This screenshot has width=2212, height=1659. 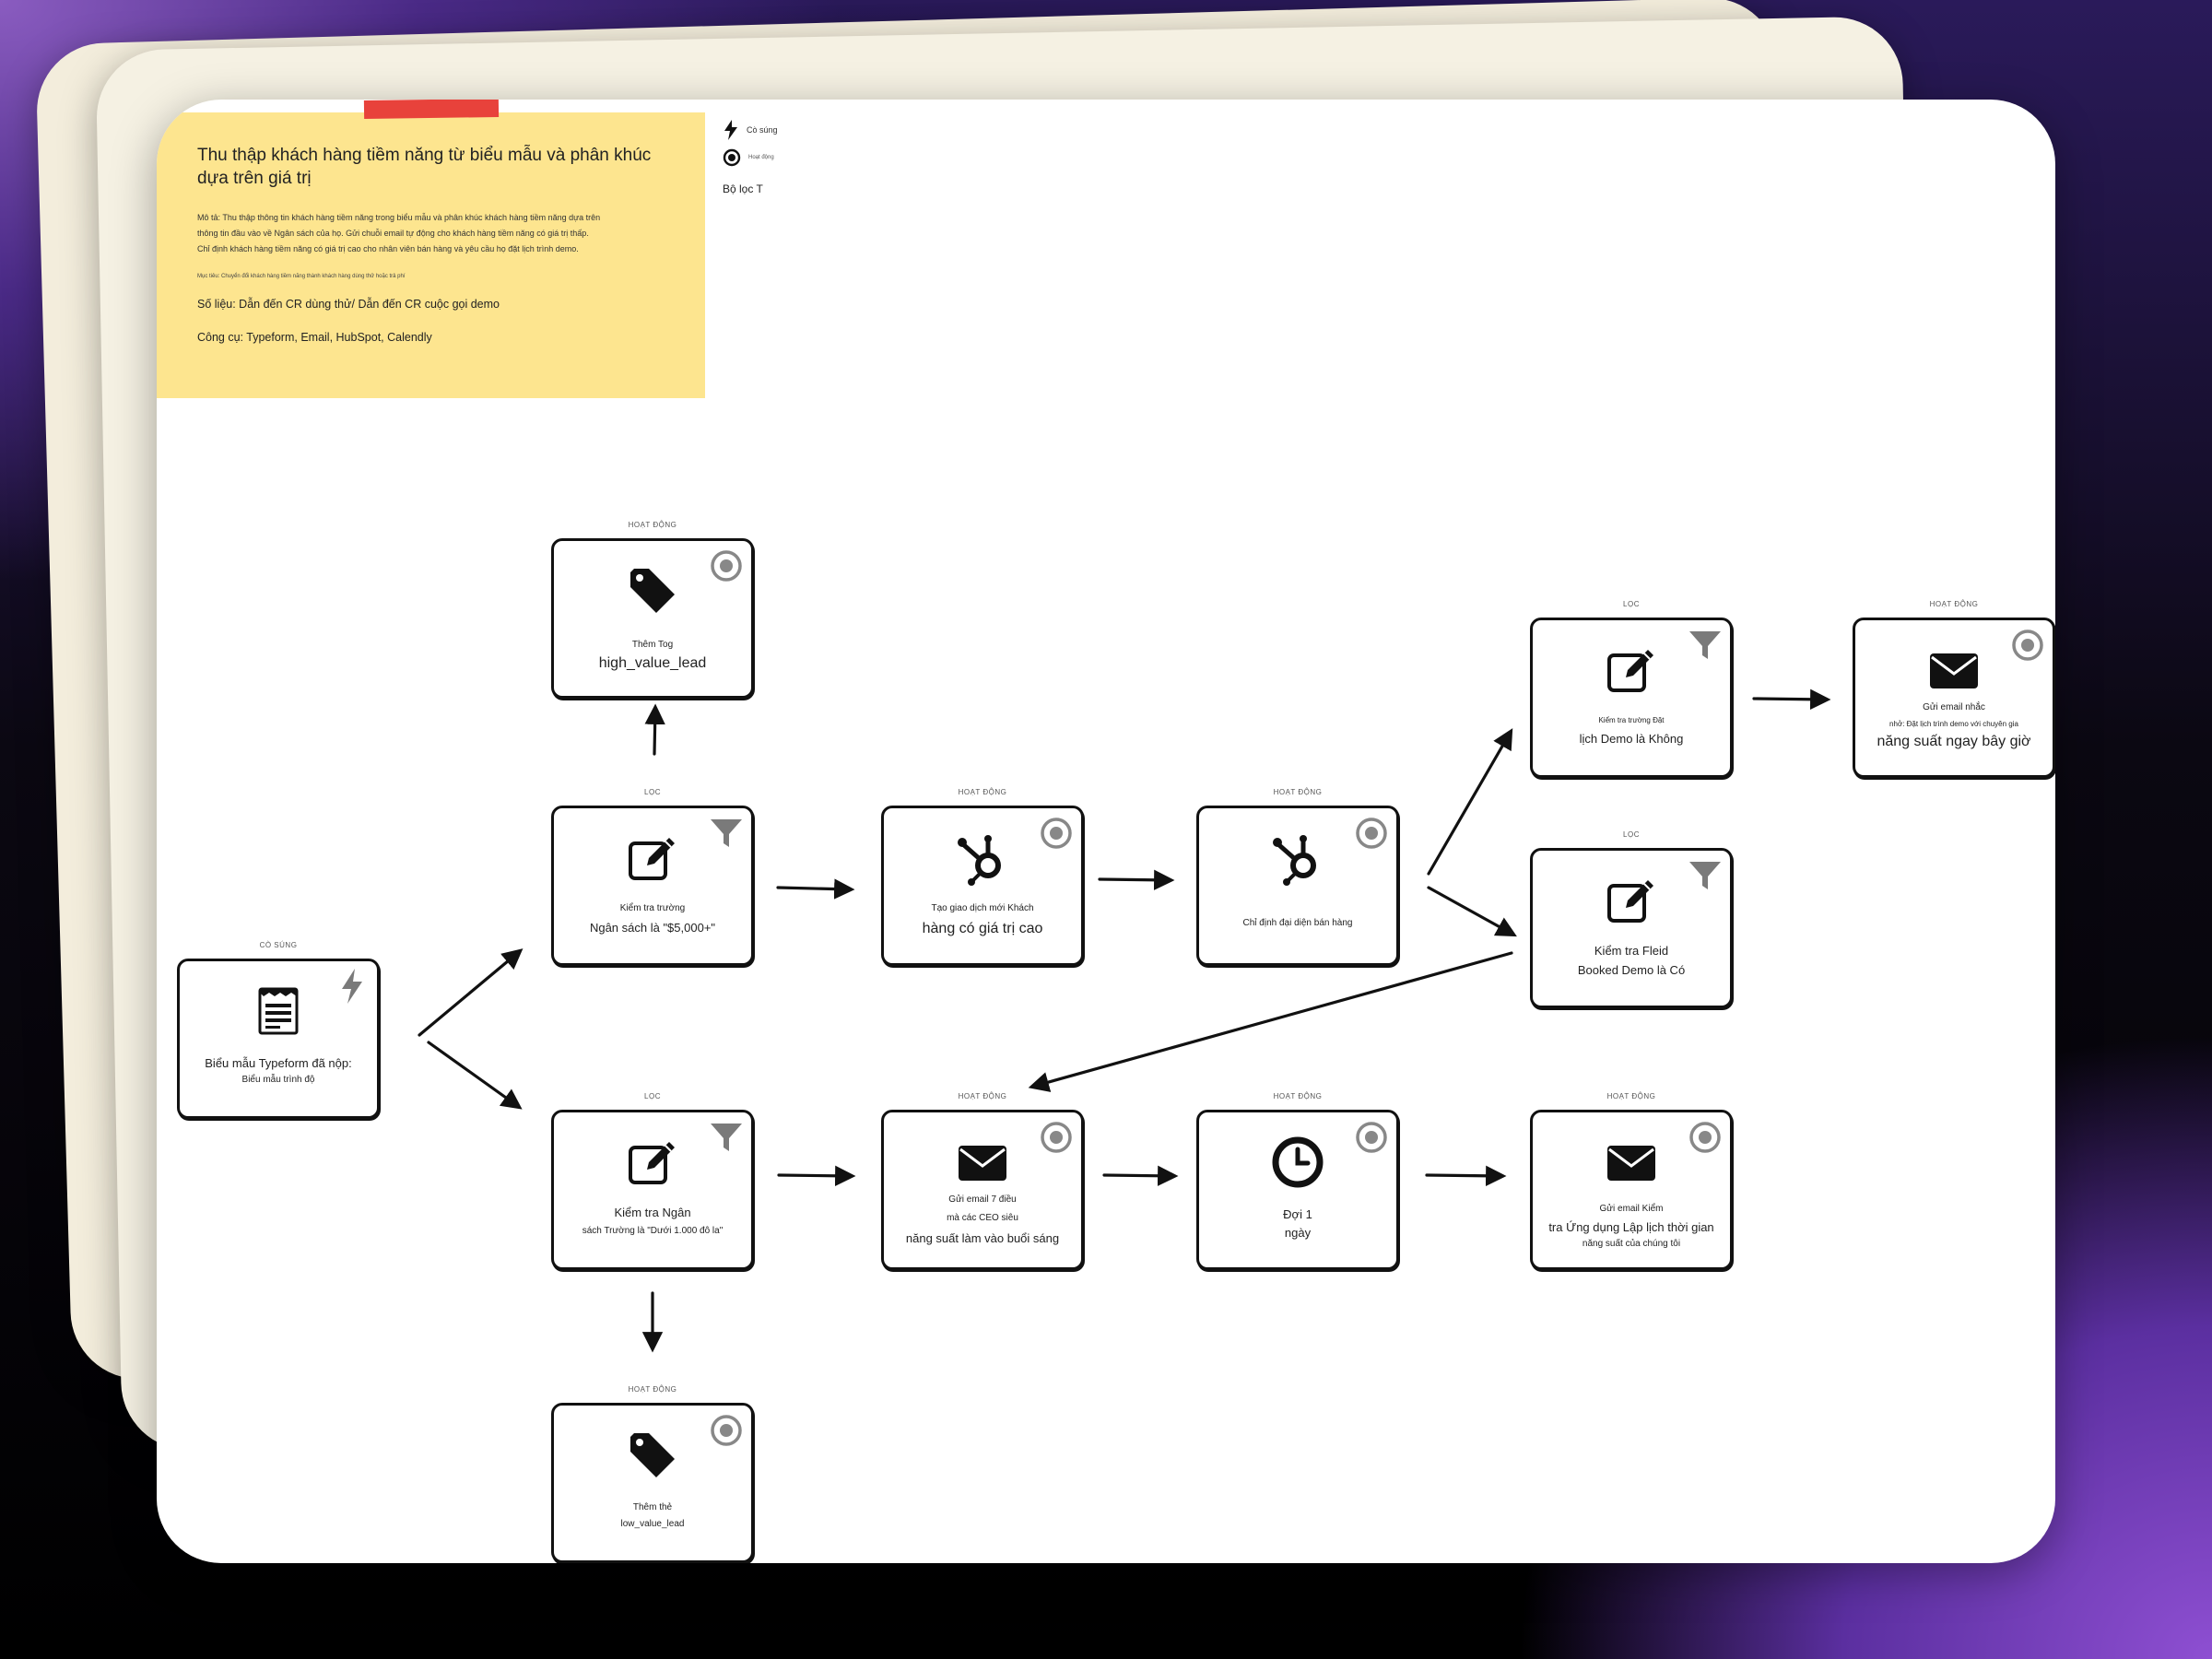 What do you see at coordinates (1631, 1227) in the screenshot?
I see `node-label-line2: tra Ứng dụng Lập lịch thời gian` at bounding box center [1631, 1227].